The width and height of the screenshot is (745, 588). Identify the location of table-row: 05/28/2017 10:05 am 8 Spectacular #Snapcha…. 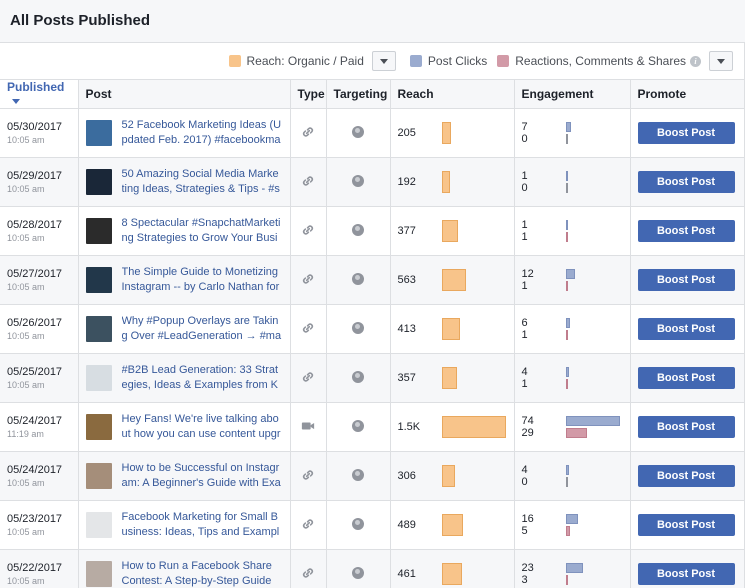
(372, 231).